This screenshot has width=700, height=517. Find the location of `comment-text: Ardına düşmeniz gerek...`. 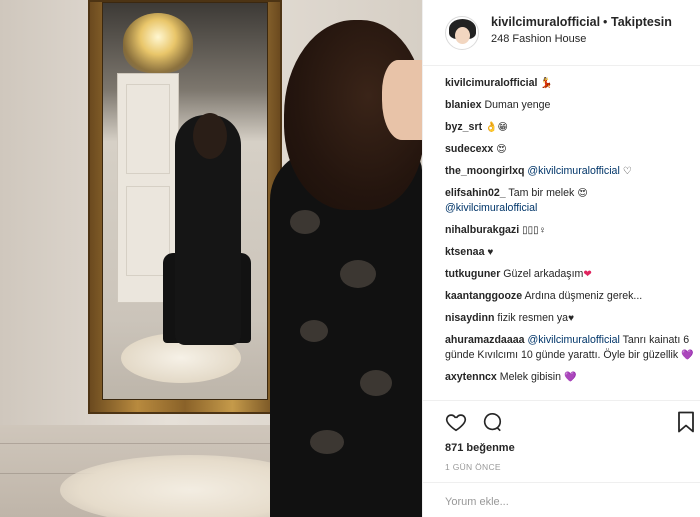

comment-text: Ardına düşmeniz gerek... is located at coordinates (583, 296).